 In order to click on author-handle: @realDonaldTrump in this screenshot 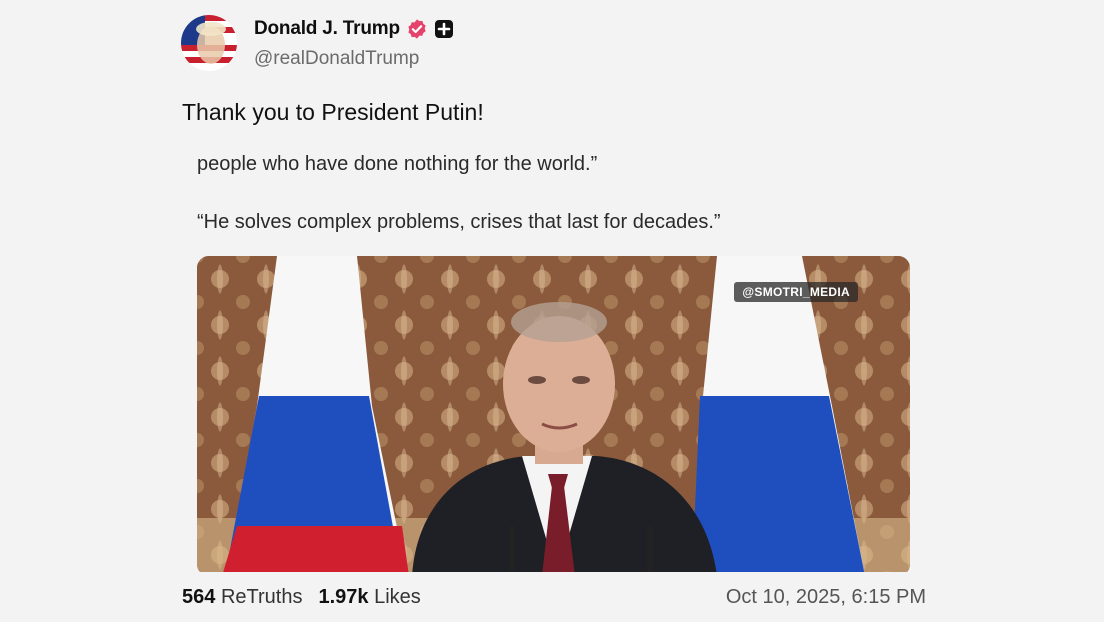, I will do `click(336, 59)`.